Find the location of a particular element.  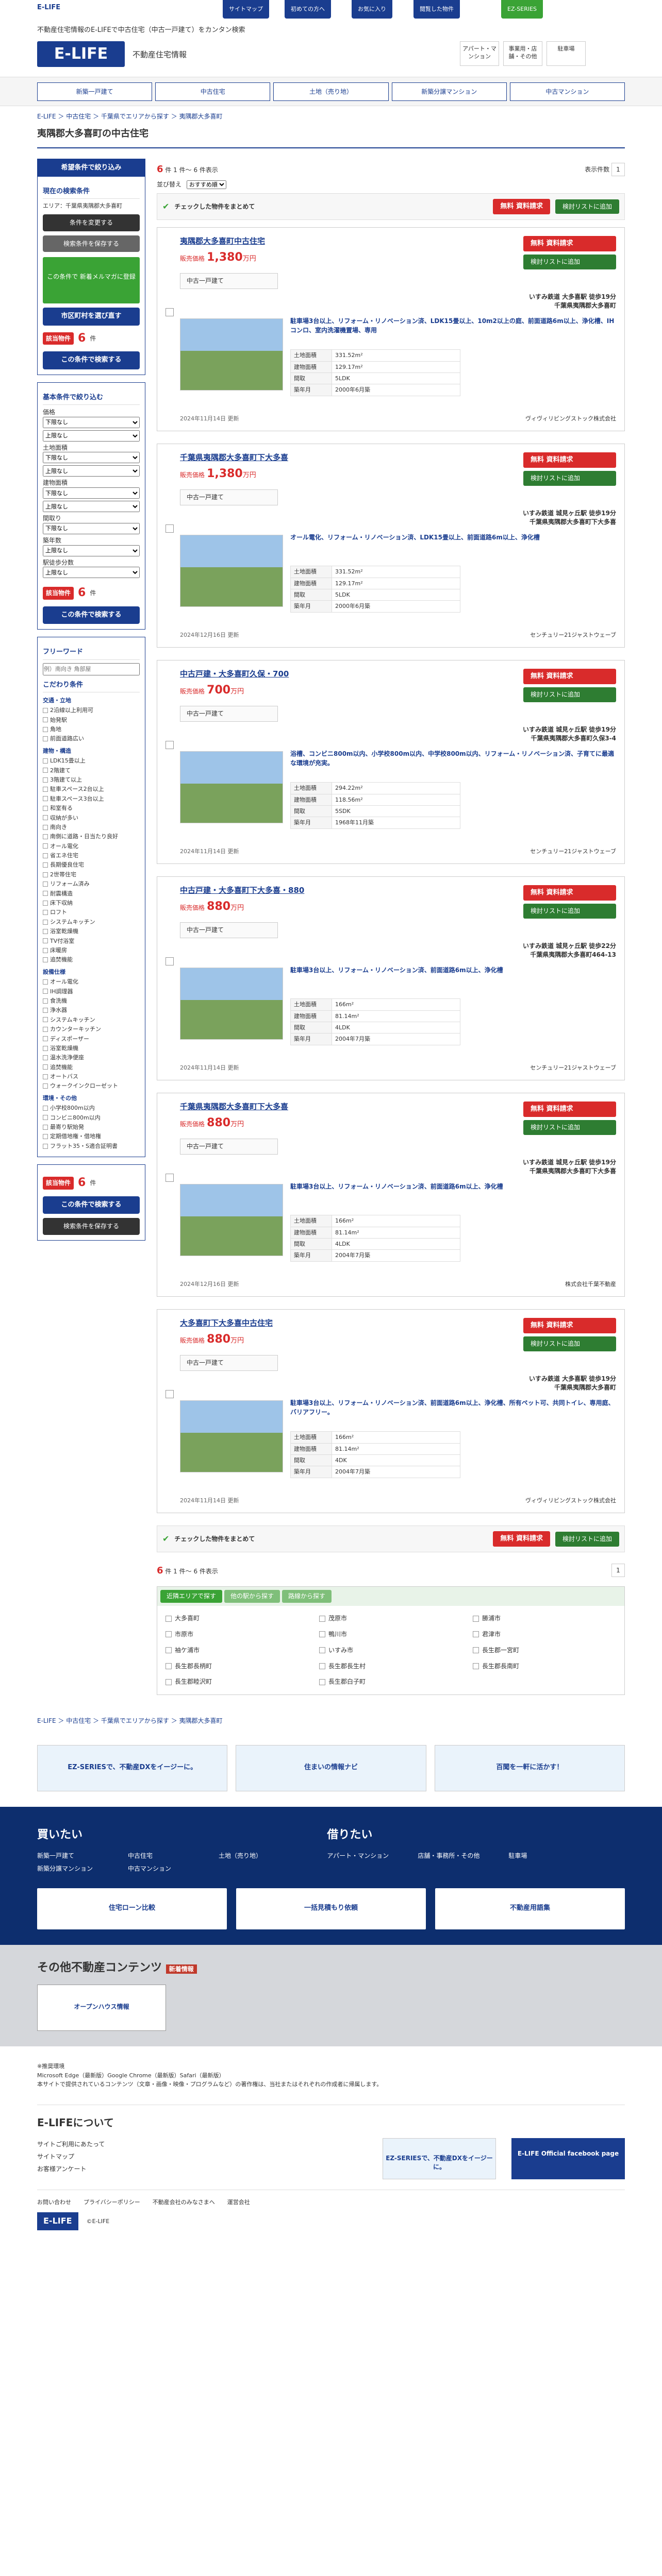

gnav-first: 初めての方へ is located at coordinates (308, 9).